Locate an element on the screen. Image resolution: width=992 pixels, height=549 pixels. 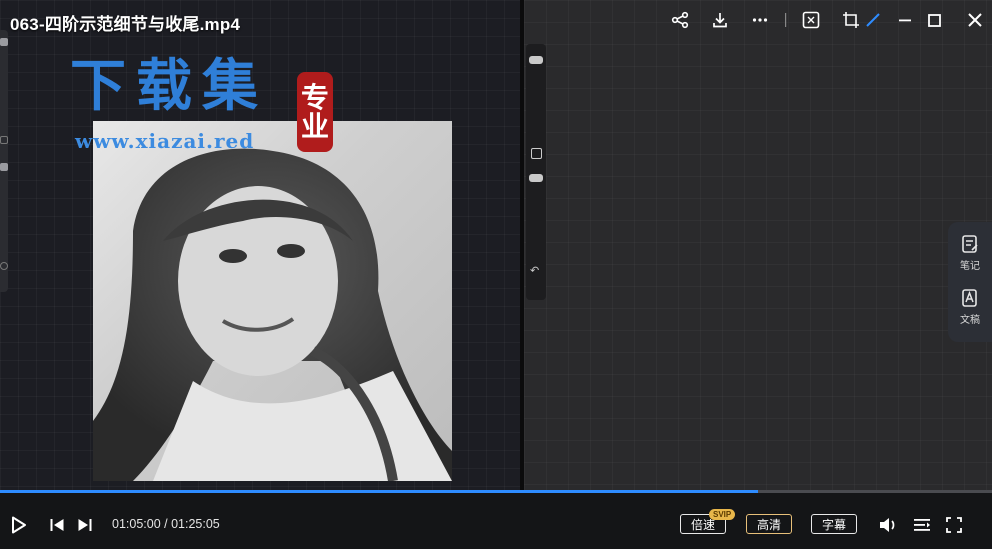
skip-forward-icon is located at coordinates (85, 525).